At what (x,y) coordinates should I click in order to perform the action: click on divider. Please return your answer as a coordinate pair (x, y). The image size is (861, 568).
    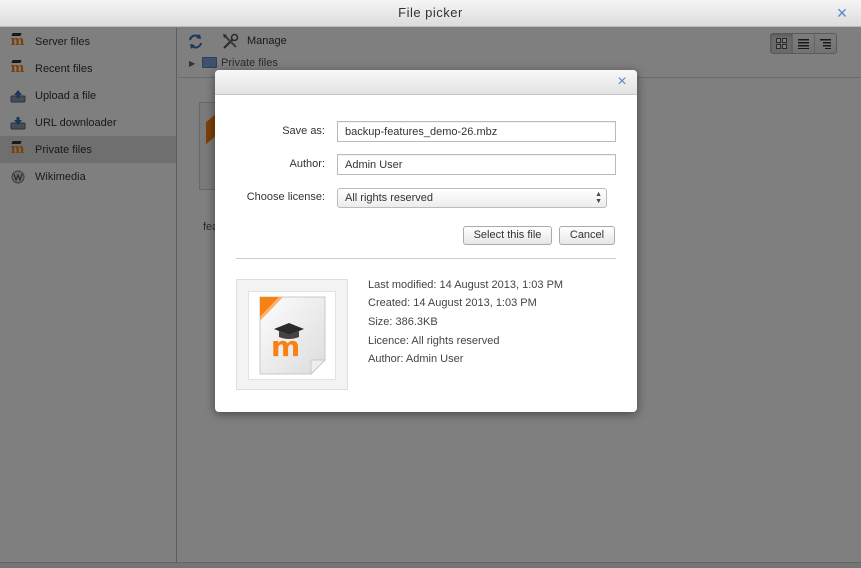
    Looking at the image, I should click on (426, 258).